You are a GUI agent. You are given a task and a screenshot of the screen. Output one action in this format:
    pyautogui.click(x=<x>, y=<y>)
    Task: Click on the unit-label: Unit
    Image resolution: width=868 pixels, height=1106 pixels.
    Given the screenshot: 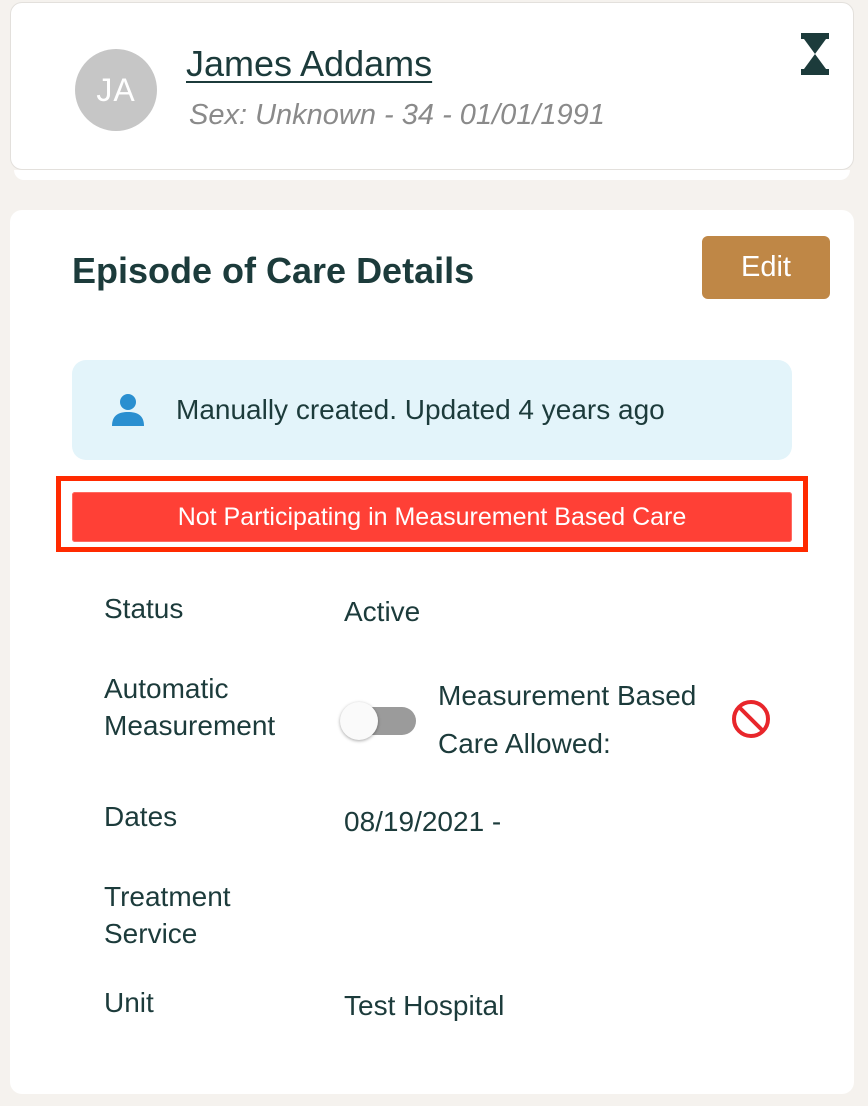 What is the action you would take?
    pyautogui.click(x=129, y=1002)
    